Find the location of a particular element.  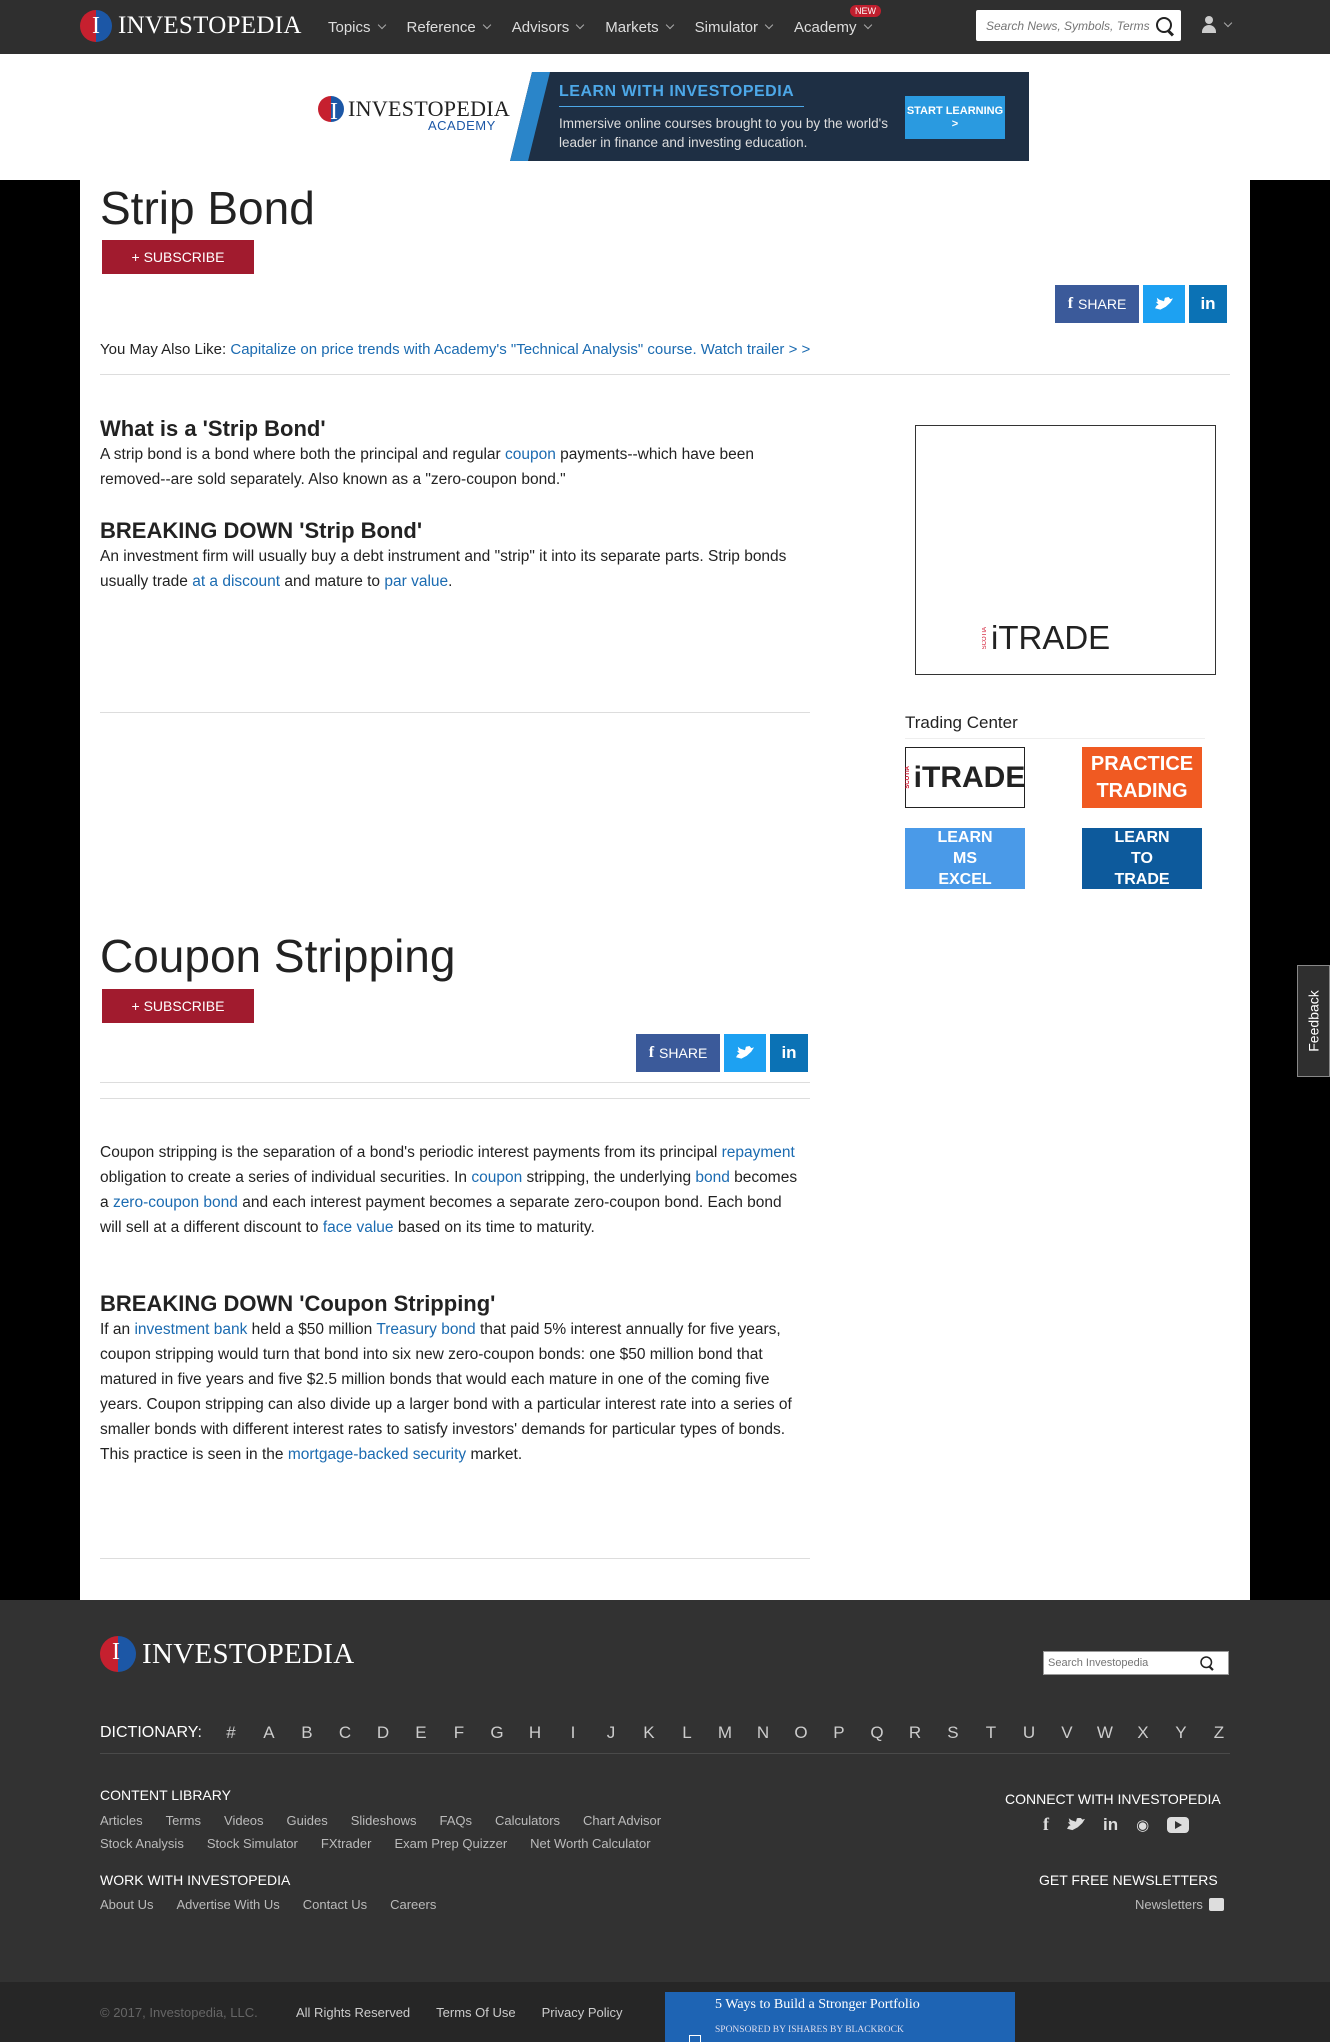

newsletters-link: Newsletters is located at coordinates (1179, 1904).